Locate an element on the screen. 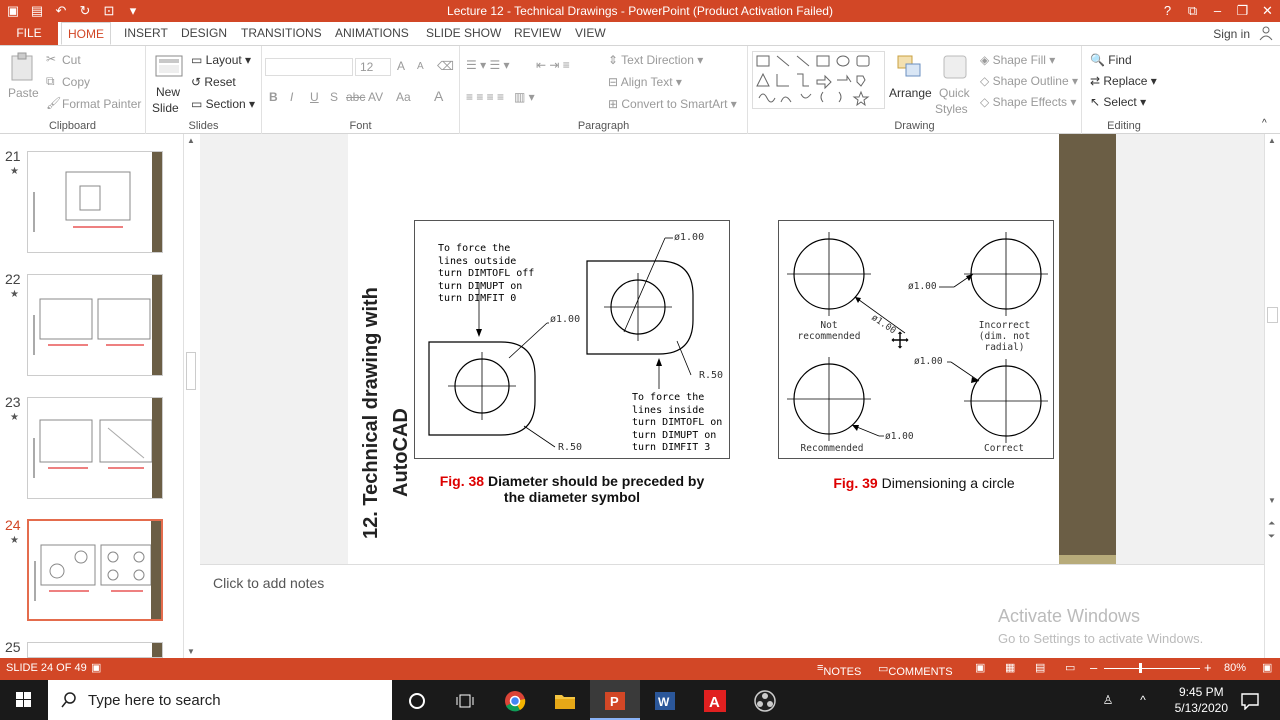 Image resolution: width=1280 pixels, height=720 pixels. quick-styles-icon is located at coordinates (955, 67).